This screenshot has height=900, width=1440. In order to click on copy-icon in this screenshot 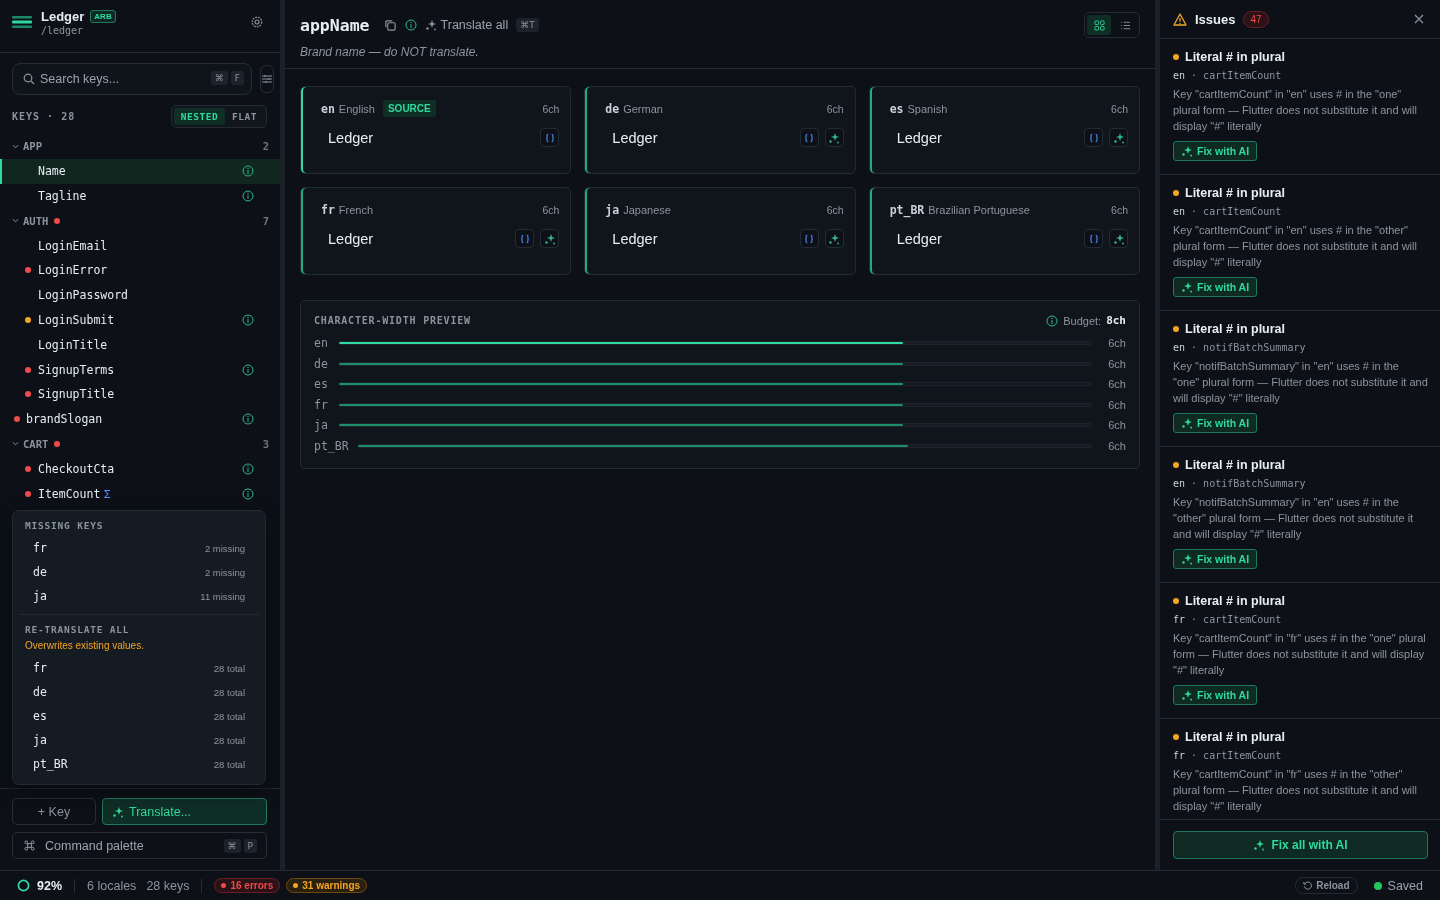, I will do `click(390, 25)`.